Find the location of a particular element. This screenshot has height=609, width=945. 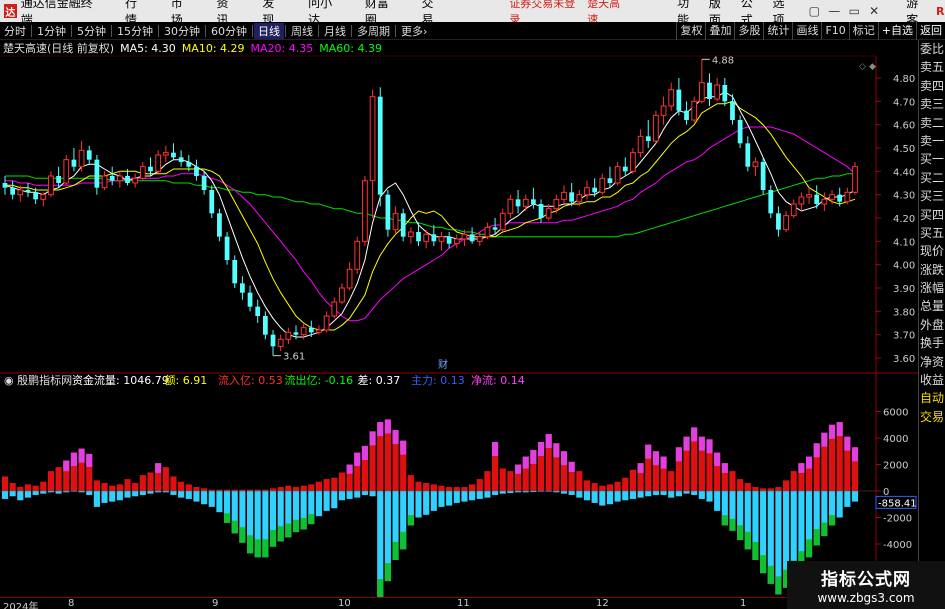

side-item-earnings: 收益 is located at coordinates (932, 380).